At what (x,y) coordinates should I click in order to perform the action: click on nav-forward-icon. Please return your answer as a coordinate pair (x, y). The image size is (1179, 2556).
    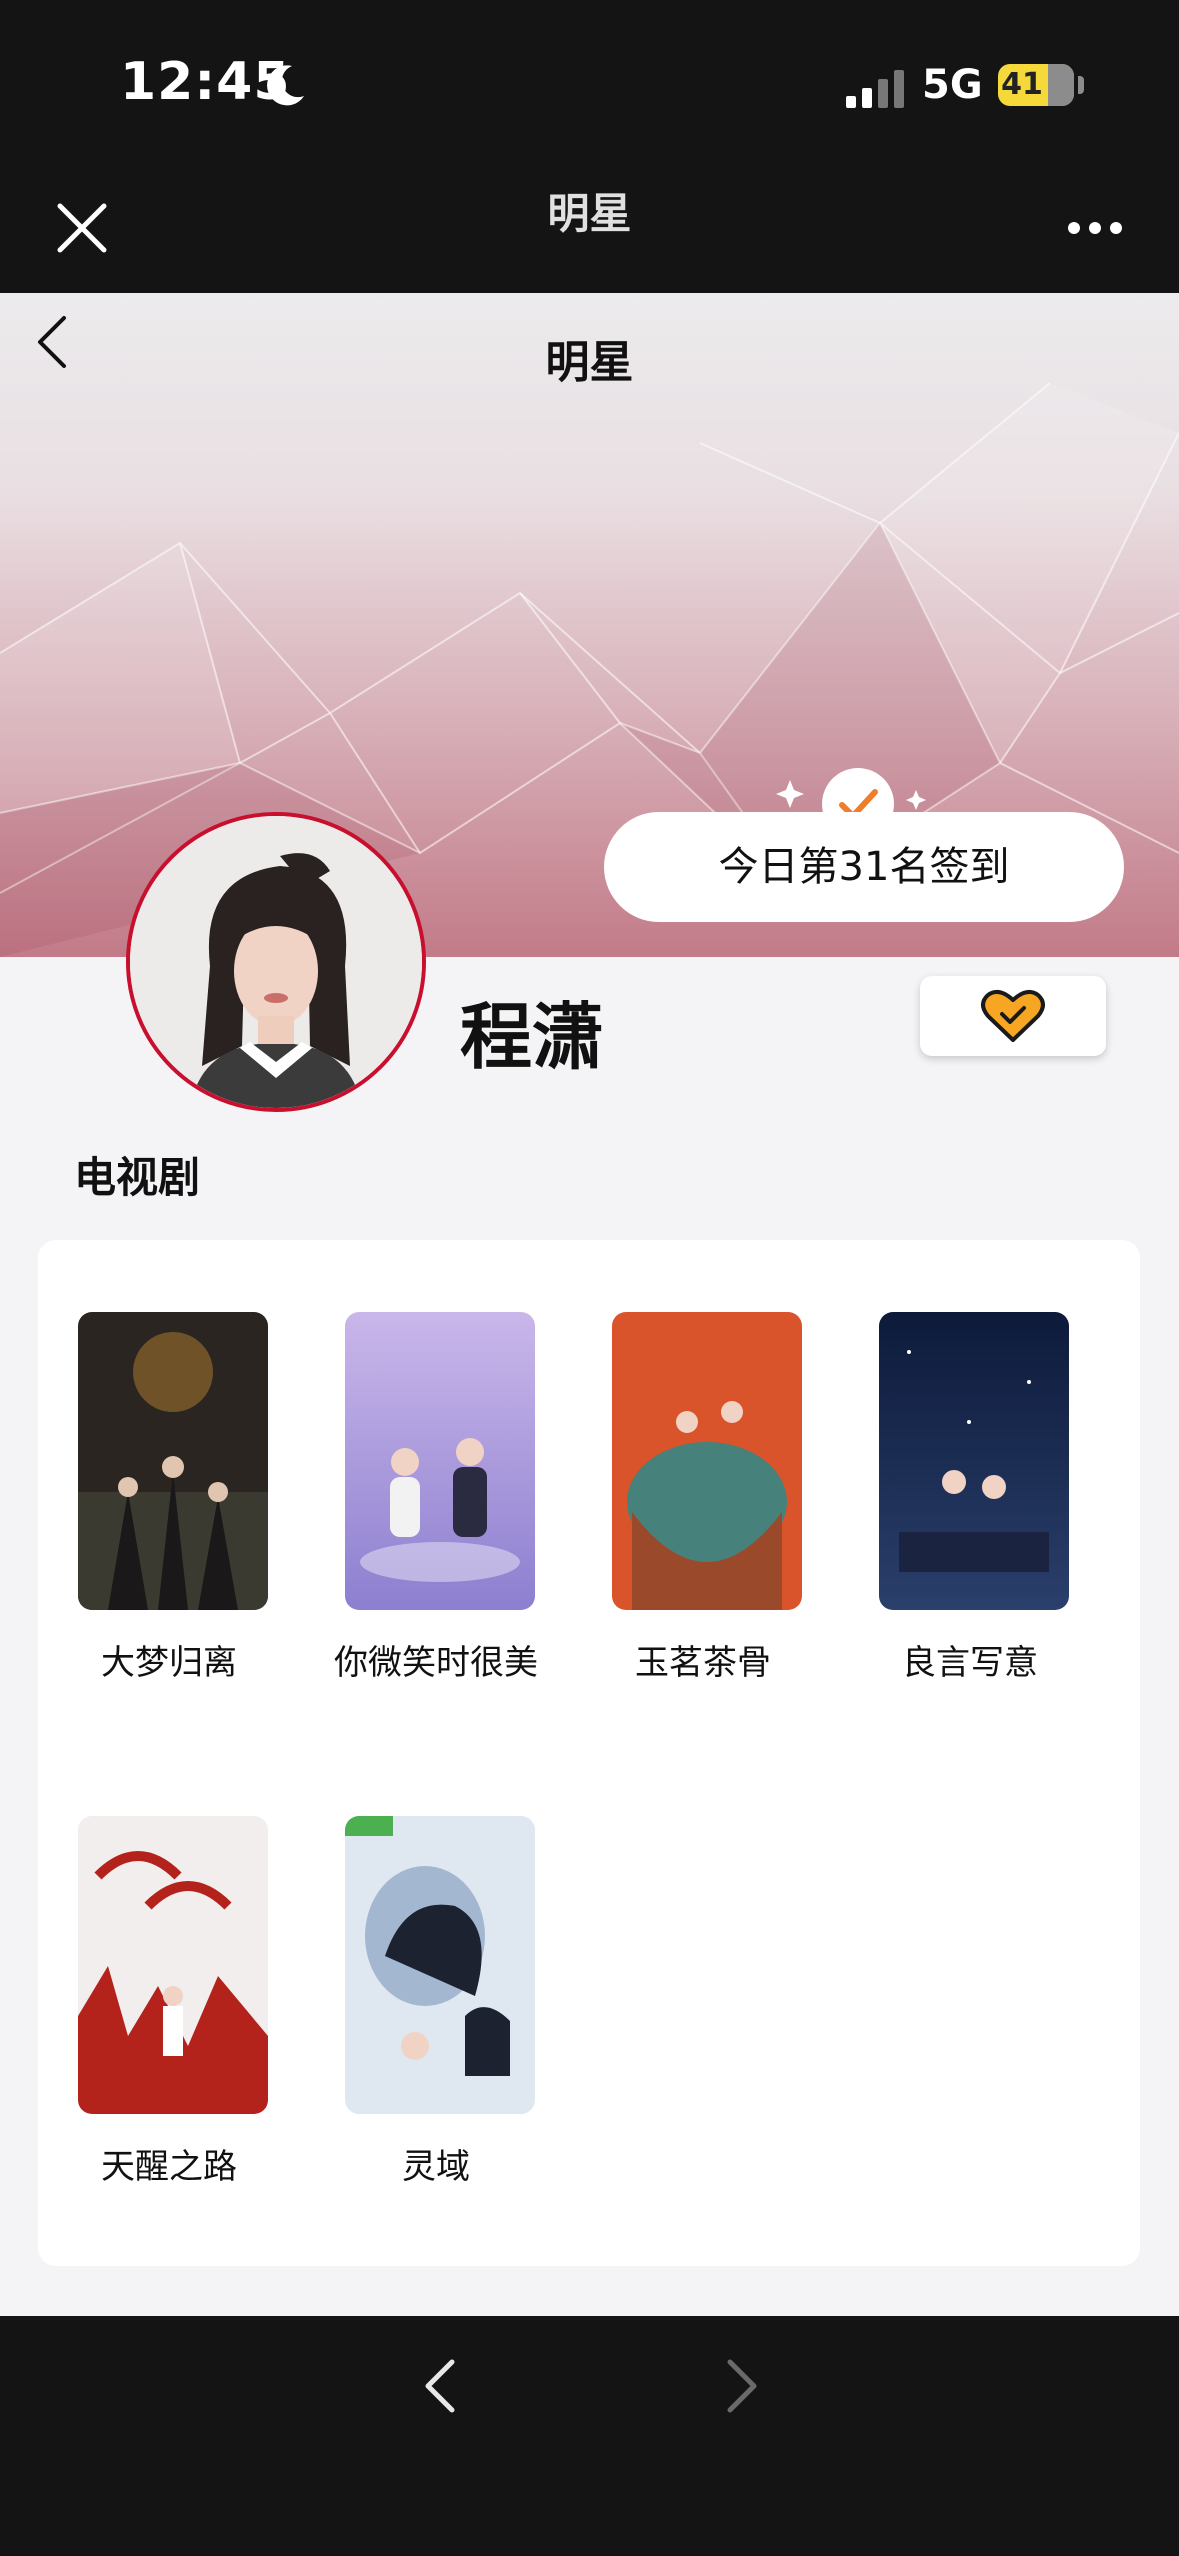
    Looking at the image, I should click on (742, 2386).